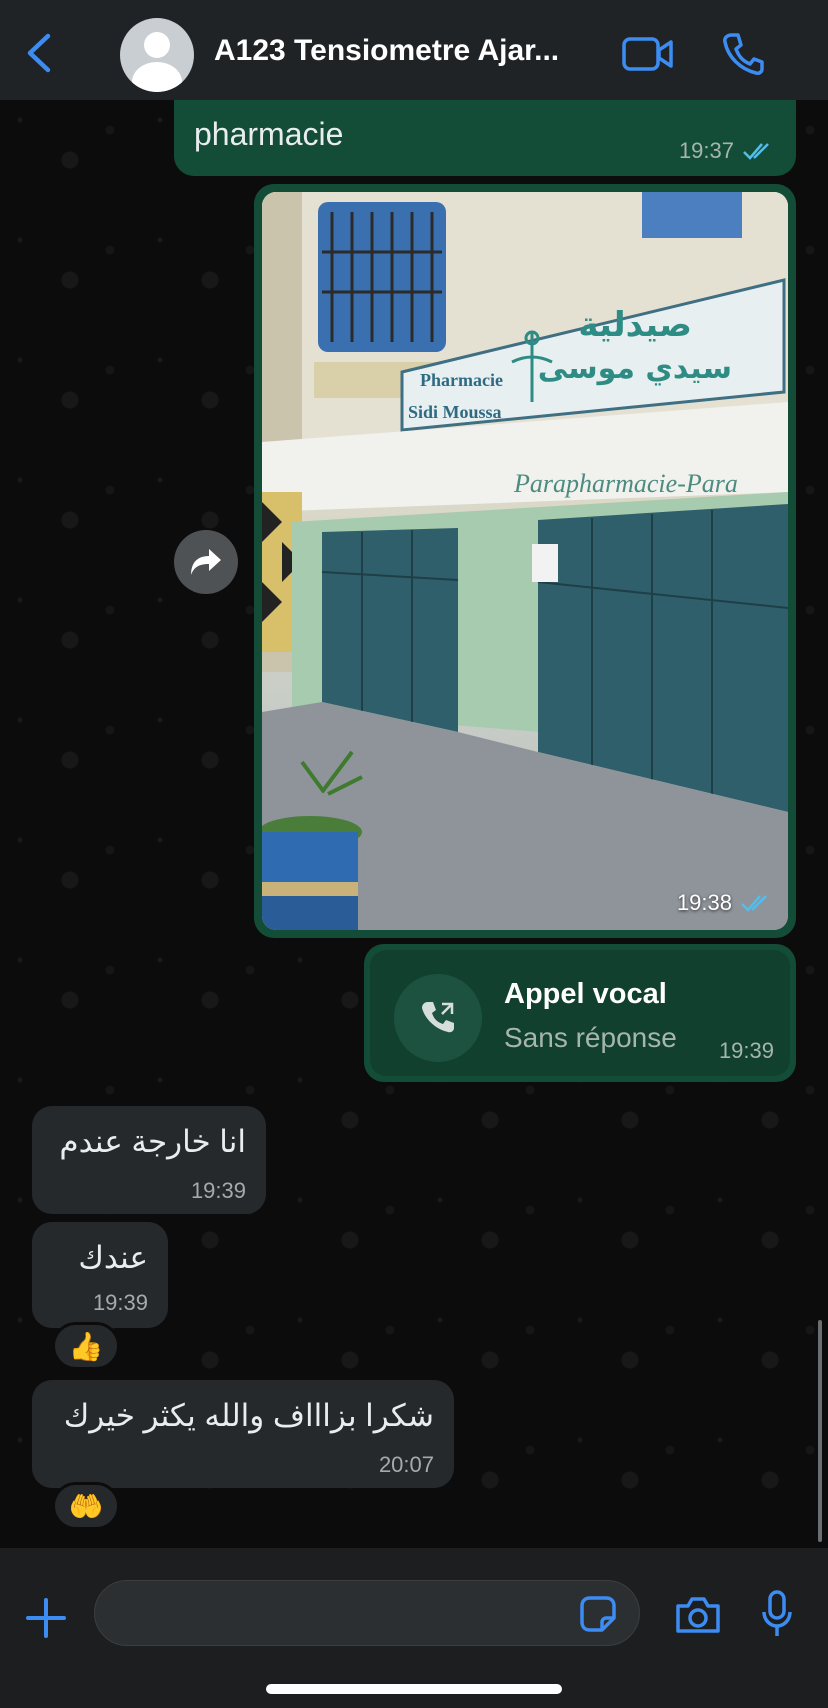 This screenshot has height=1708, width=828. What do you see at coordinates (585, 994) in the screenshot?
I see `call-title: Appel vocal` at bounding box center [585, 994].